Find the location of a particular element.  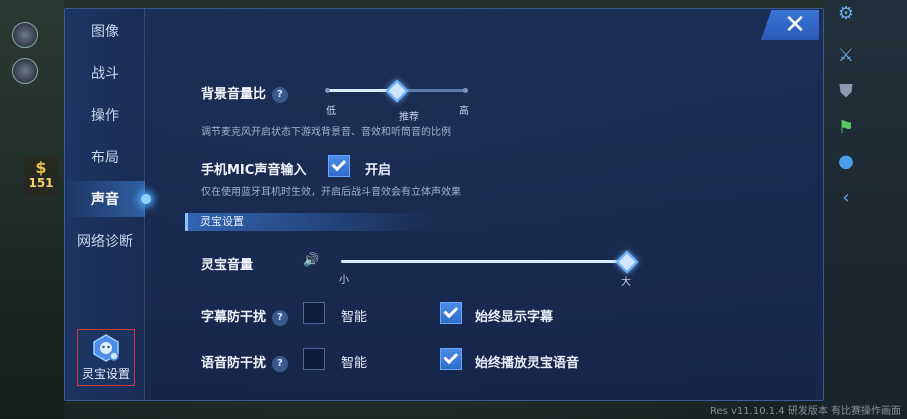

version-text: Res v11.10.1.4 研发版本 有比赛操作画面 is located at coordinates (805, 411).